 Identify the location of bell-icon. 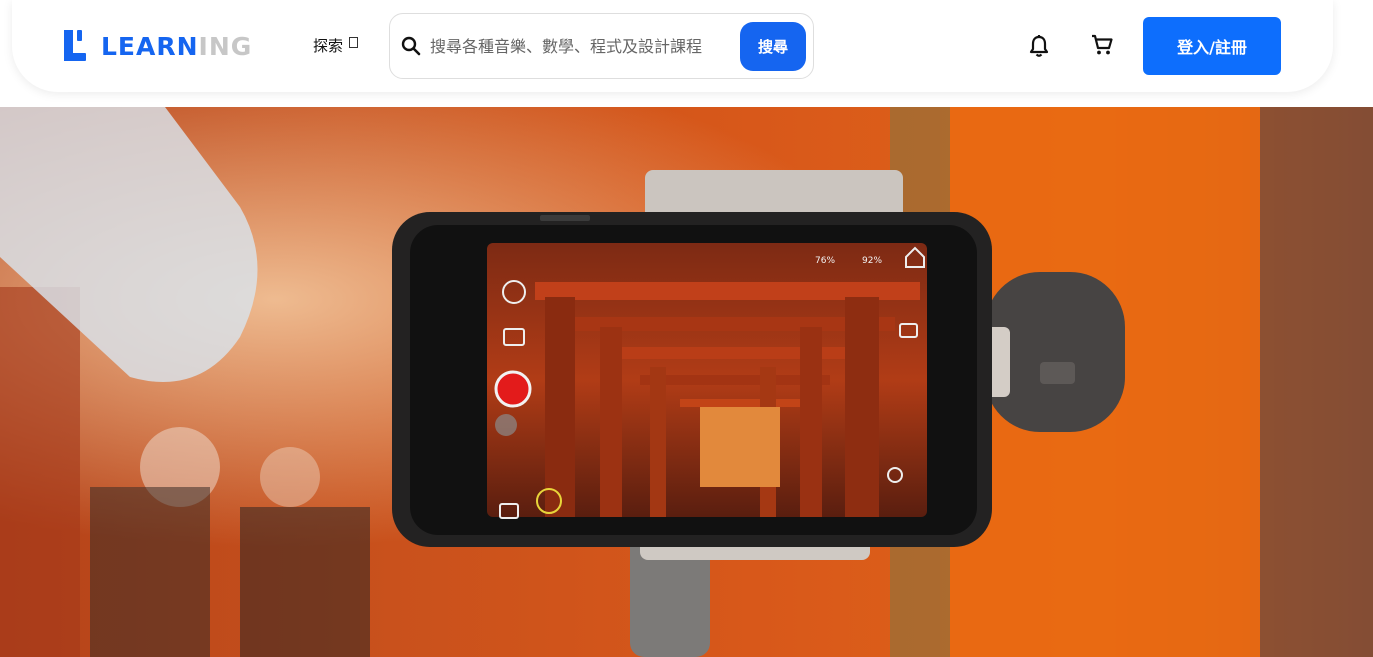
(1039, 48).